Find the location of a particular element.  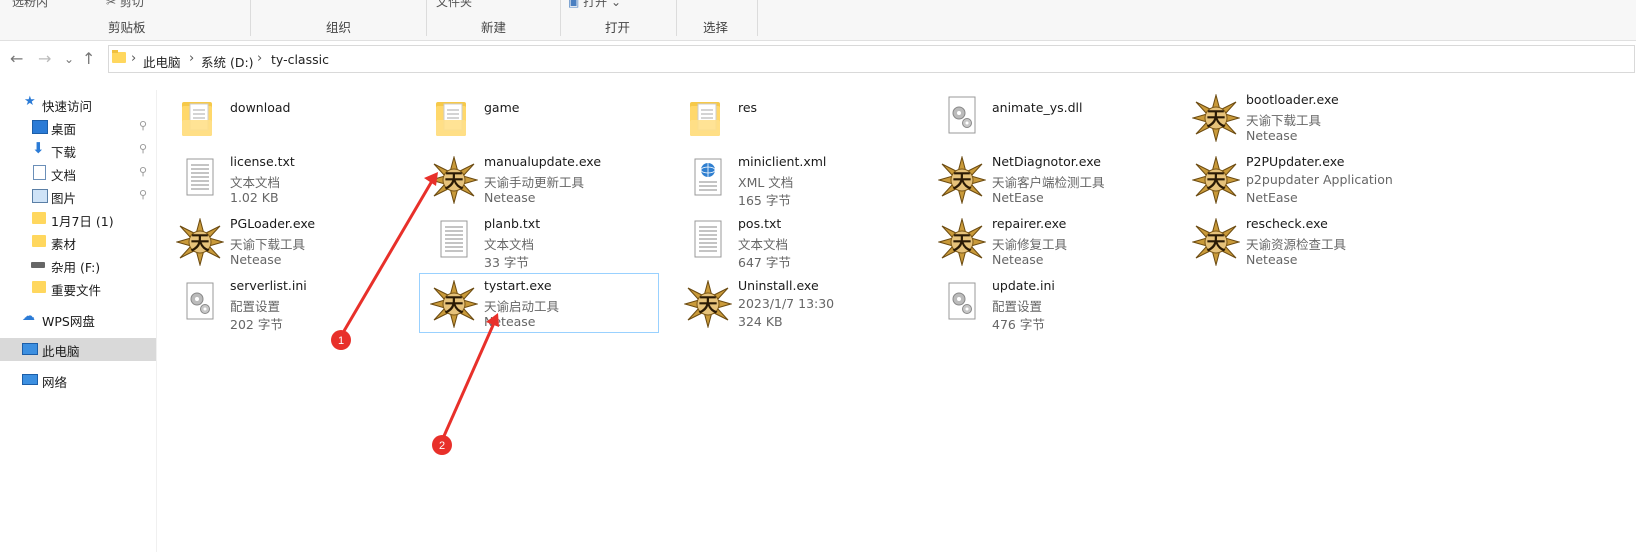

file-item: serverlist.ini 配置设置 202 字节 is located at coordinates (285, 303).